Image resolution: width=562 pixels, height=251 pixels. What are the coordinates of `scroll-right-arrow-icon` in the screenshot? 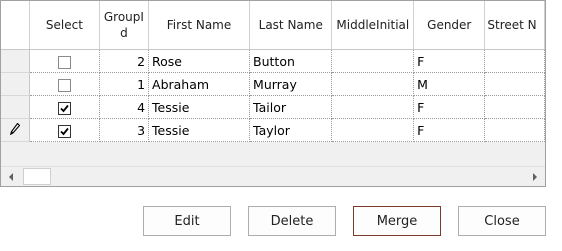 It's located at (535, 176).